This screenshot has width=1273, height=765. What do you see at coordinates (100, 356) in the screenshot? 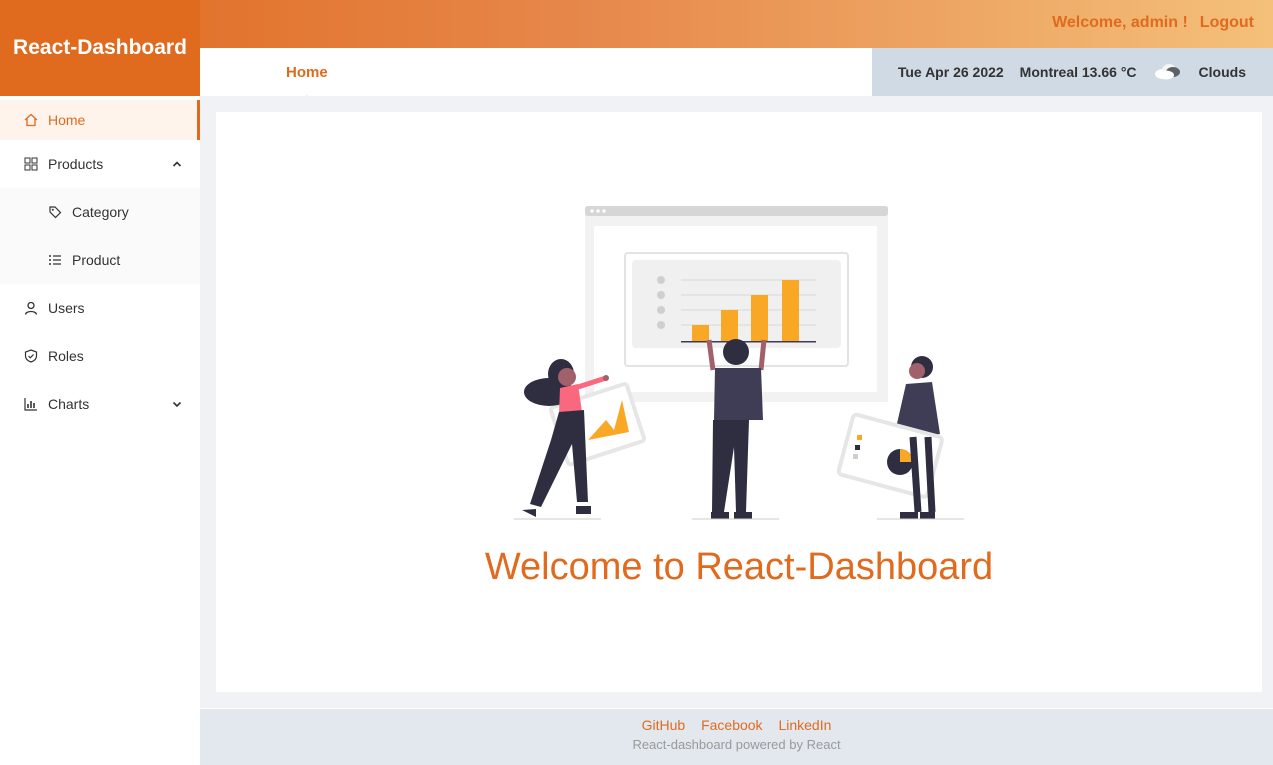
I see `sidebar-item-roles: Roles` at bounding box center [100, 356].